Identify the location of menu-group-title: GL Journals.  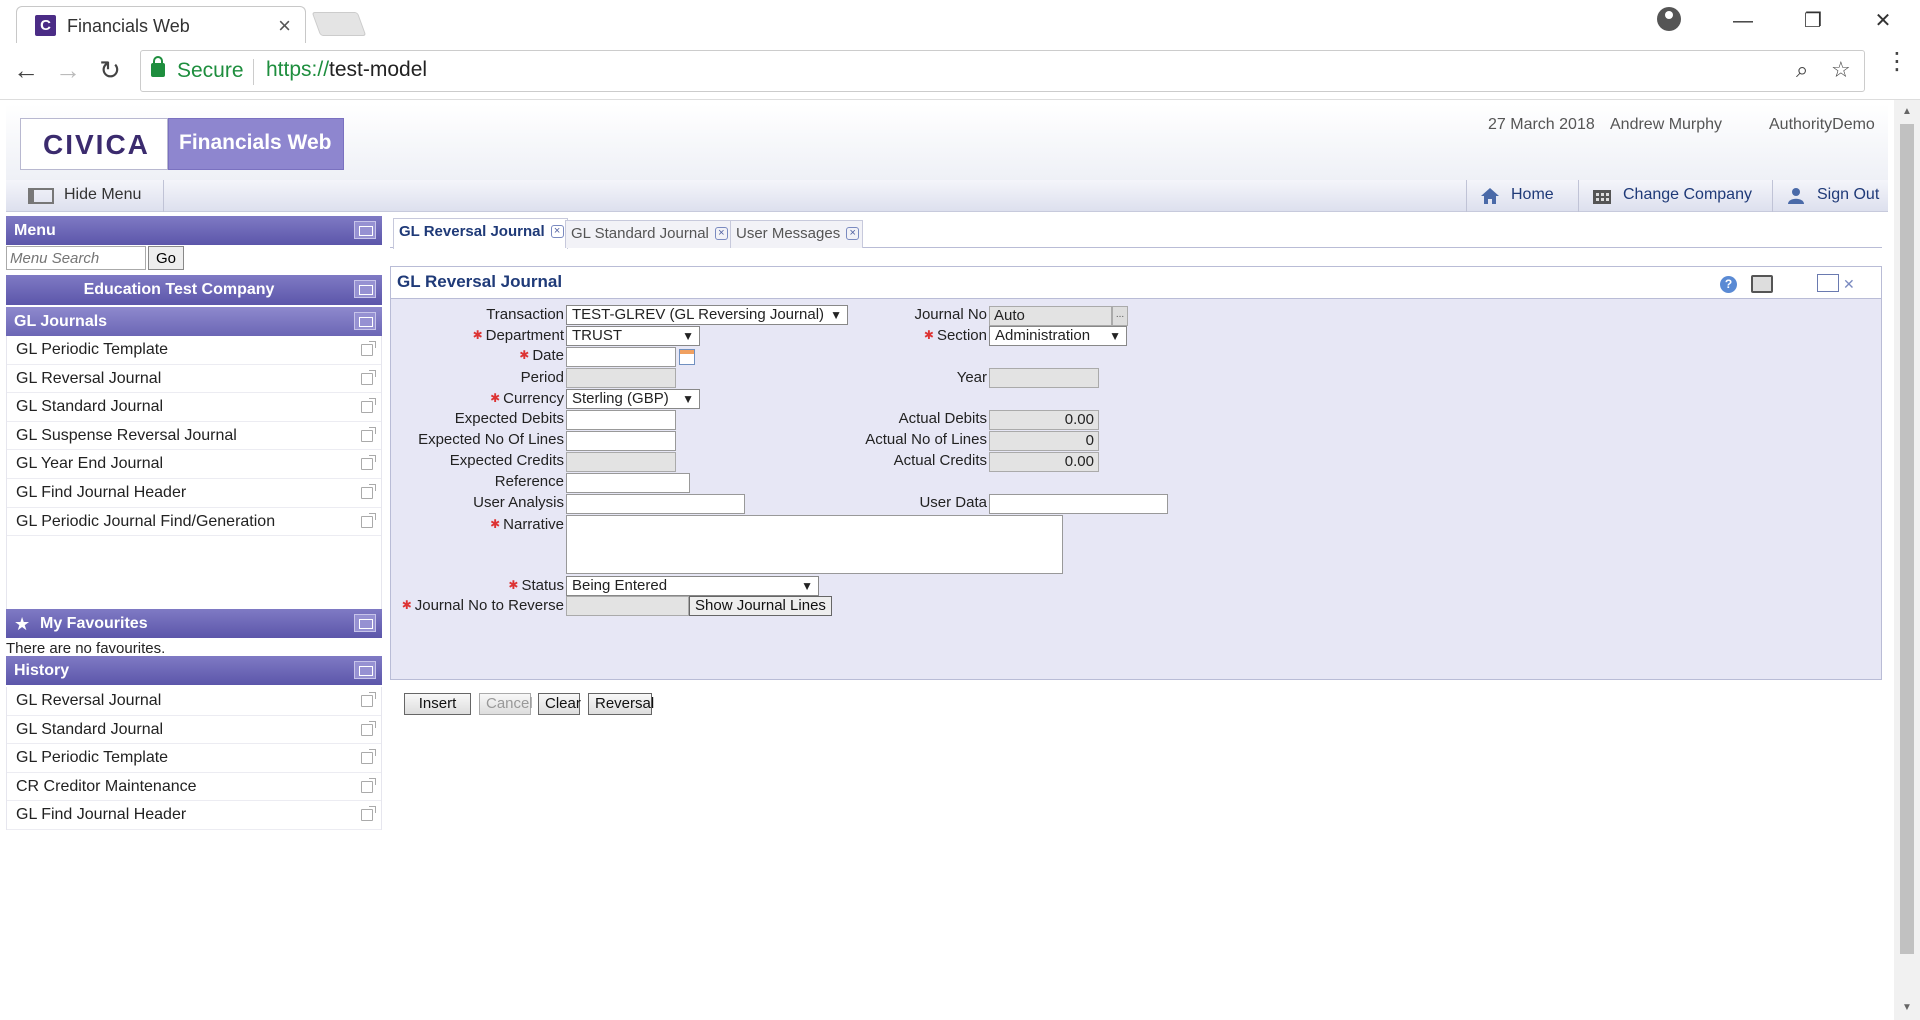
(61, 321).